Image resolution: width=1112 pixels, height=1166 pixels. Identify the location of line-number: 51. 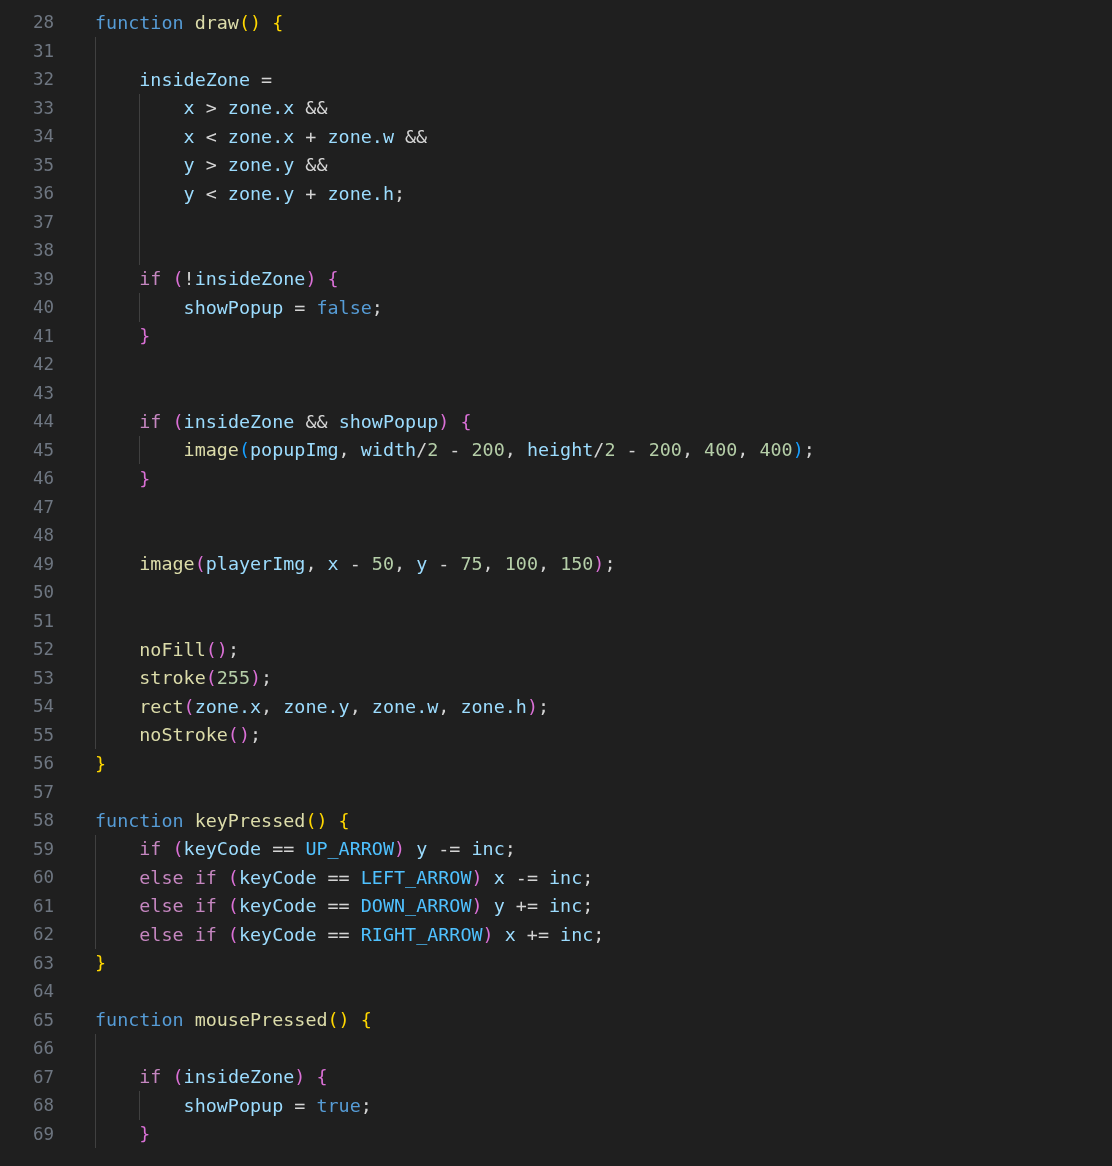
(42, 620).